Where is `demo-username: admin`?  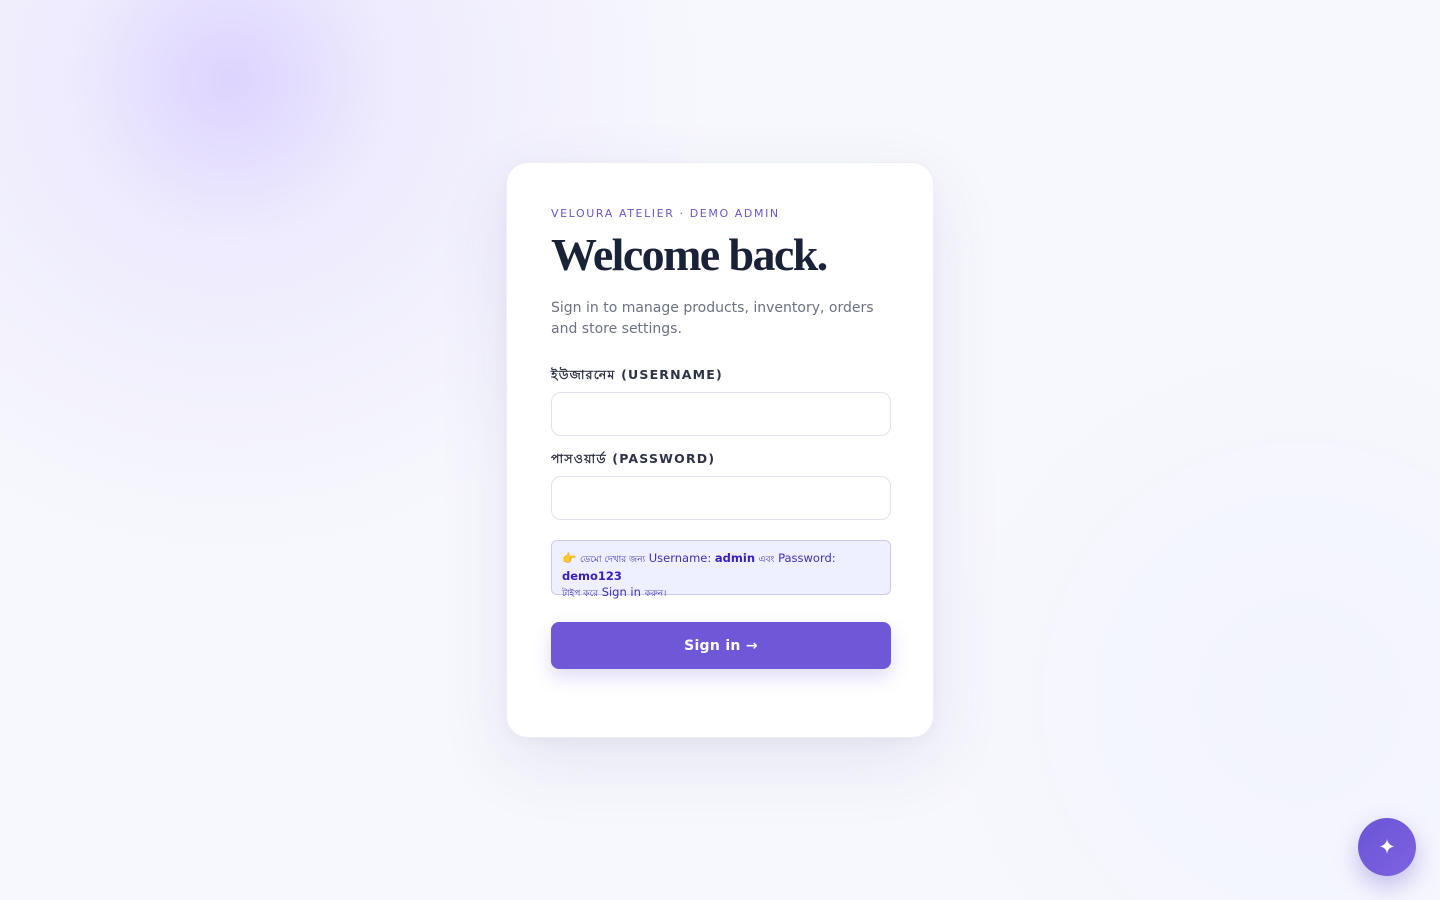
demo-username: admin is located at coordinates (735, 558).